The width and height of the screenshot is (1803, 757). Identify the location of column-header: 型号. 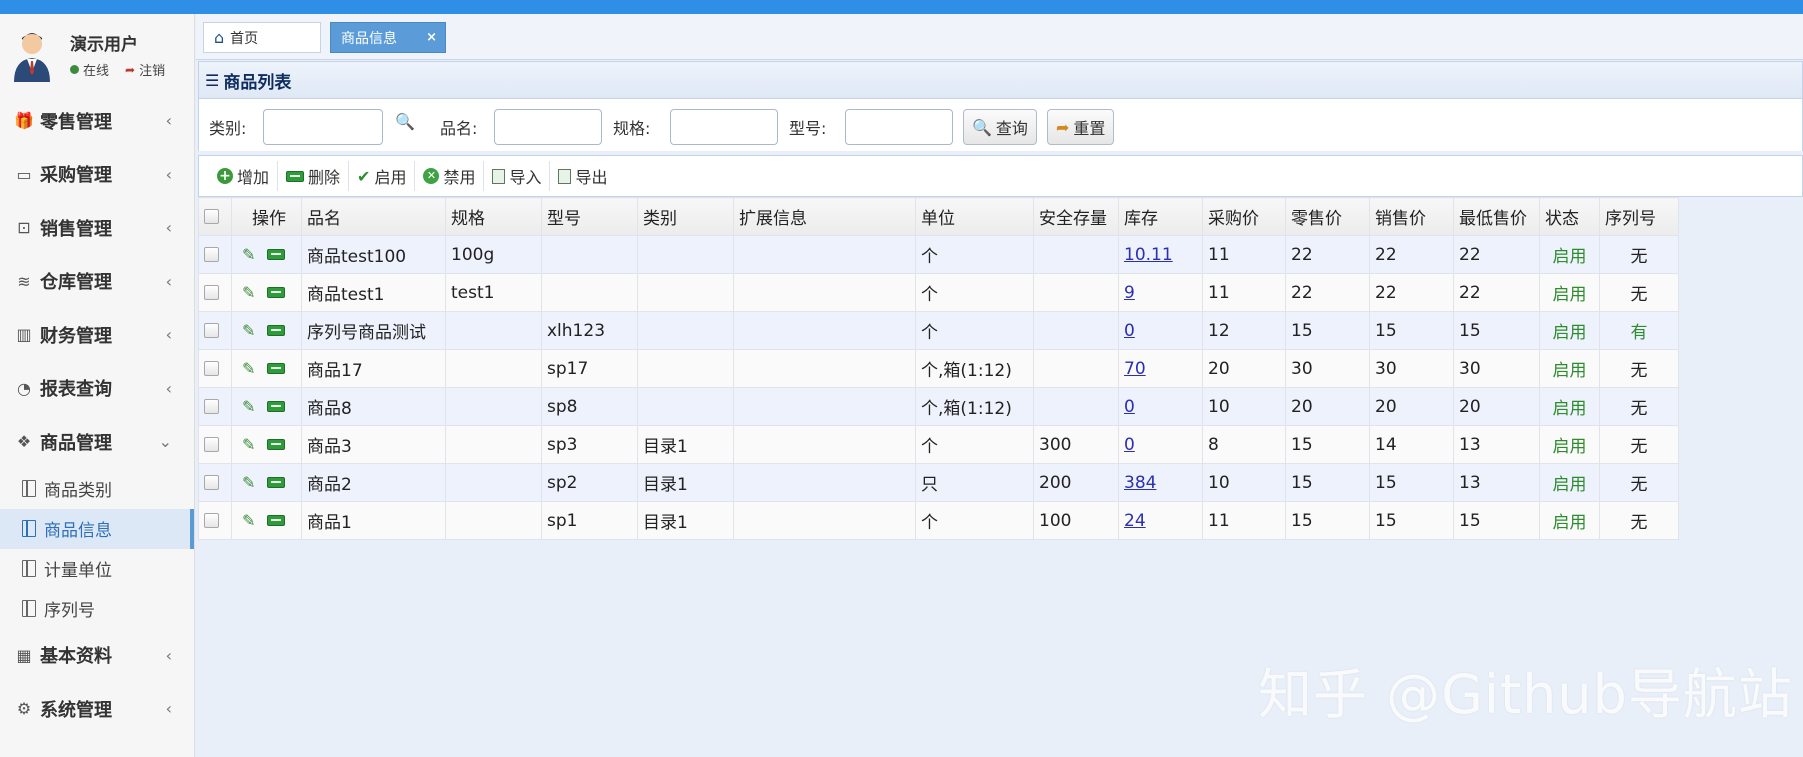
(589, 216).